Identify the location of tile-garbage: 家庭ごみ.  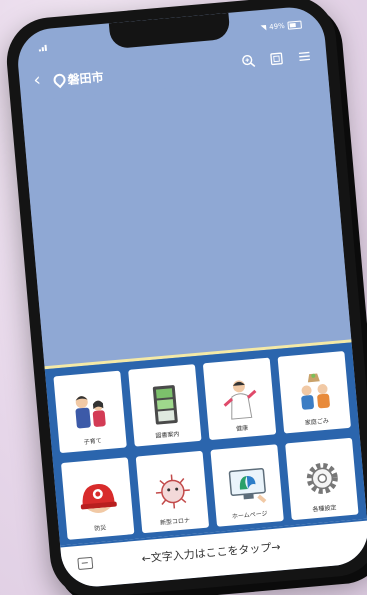
(314, 392).